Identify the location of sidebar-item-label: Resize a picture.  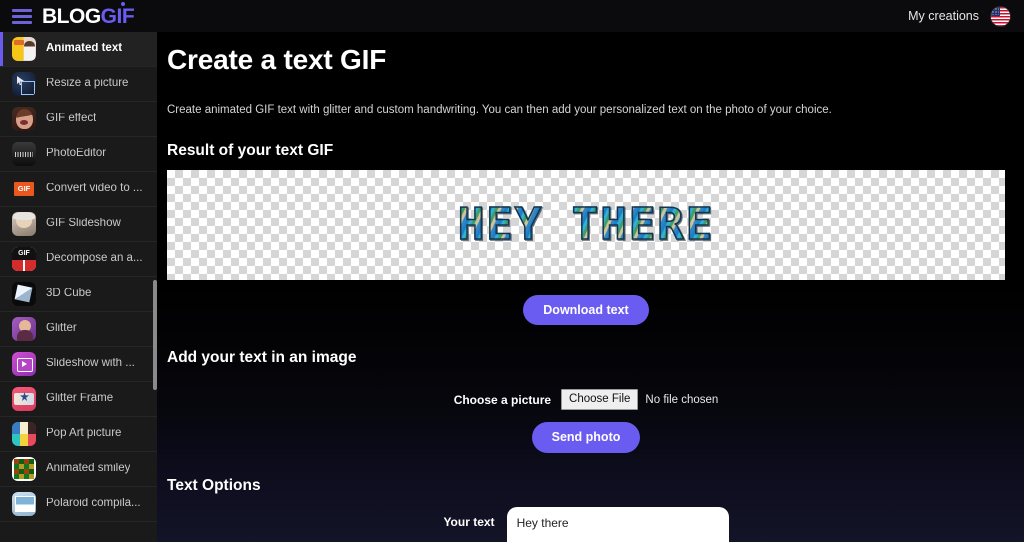
(87, 84).